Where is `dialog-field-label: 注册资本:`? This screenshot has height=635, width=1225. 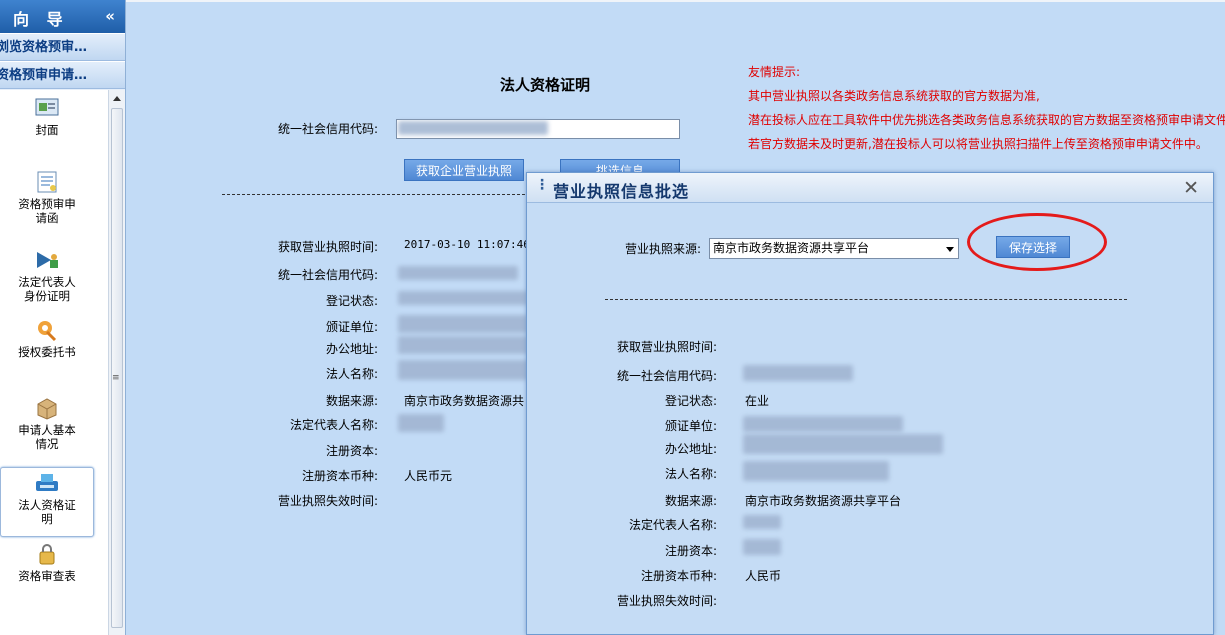 dialog-field-label: 注册资本: is located at coordinates (690, 551).